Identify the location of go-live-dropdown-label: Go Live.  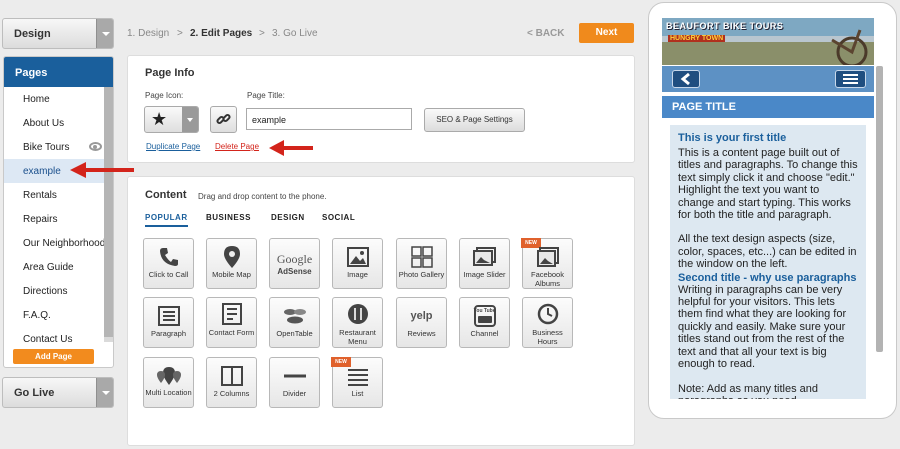
(34, 393).